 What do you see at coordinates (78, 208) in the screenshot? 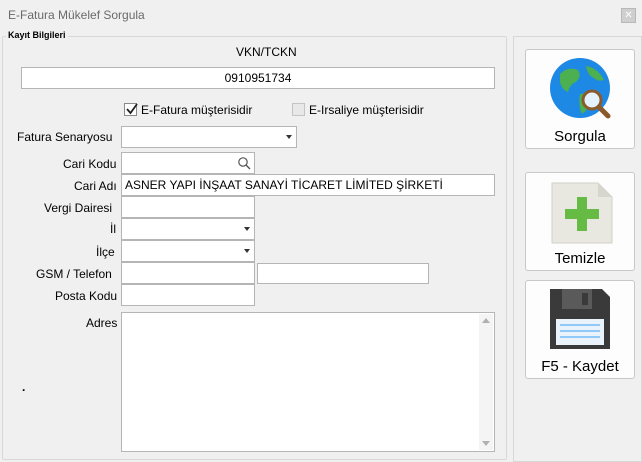
I see `vergi-dairesi-label: Vergi Dairesi` at bounding box center [78, 208].